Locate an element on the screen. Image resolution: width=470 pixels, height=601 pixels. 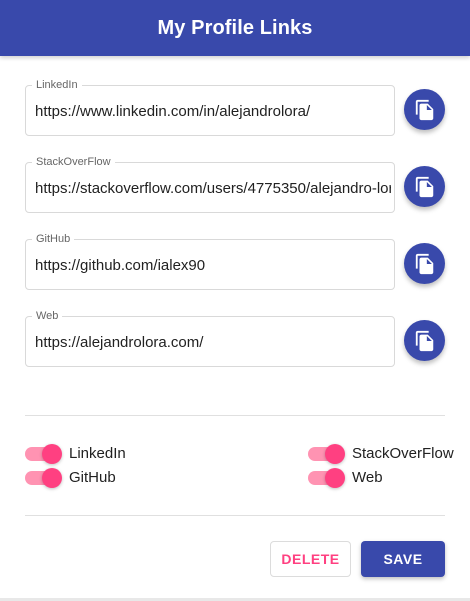
stackoverflow-field-label: StackOverFlow is located at coordinates (73, 162).